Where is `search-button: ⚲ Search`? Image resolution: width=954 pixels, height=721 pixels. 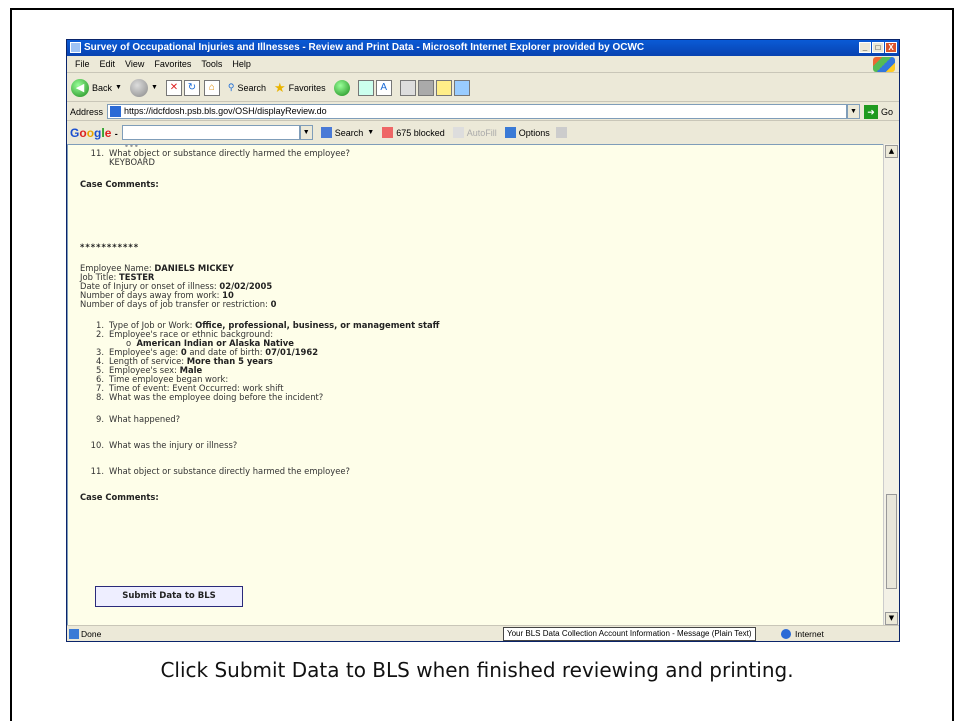
search-button: ⚲ Search is located at coordinates (247, 87).